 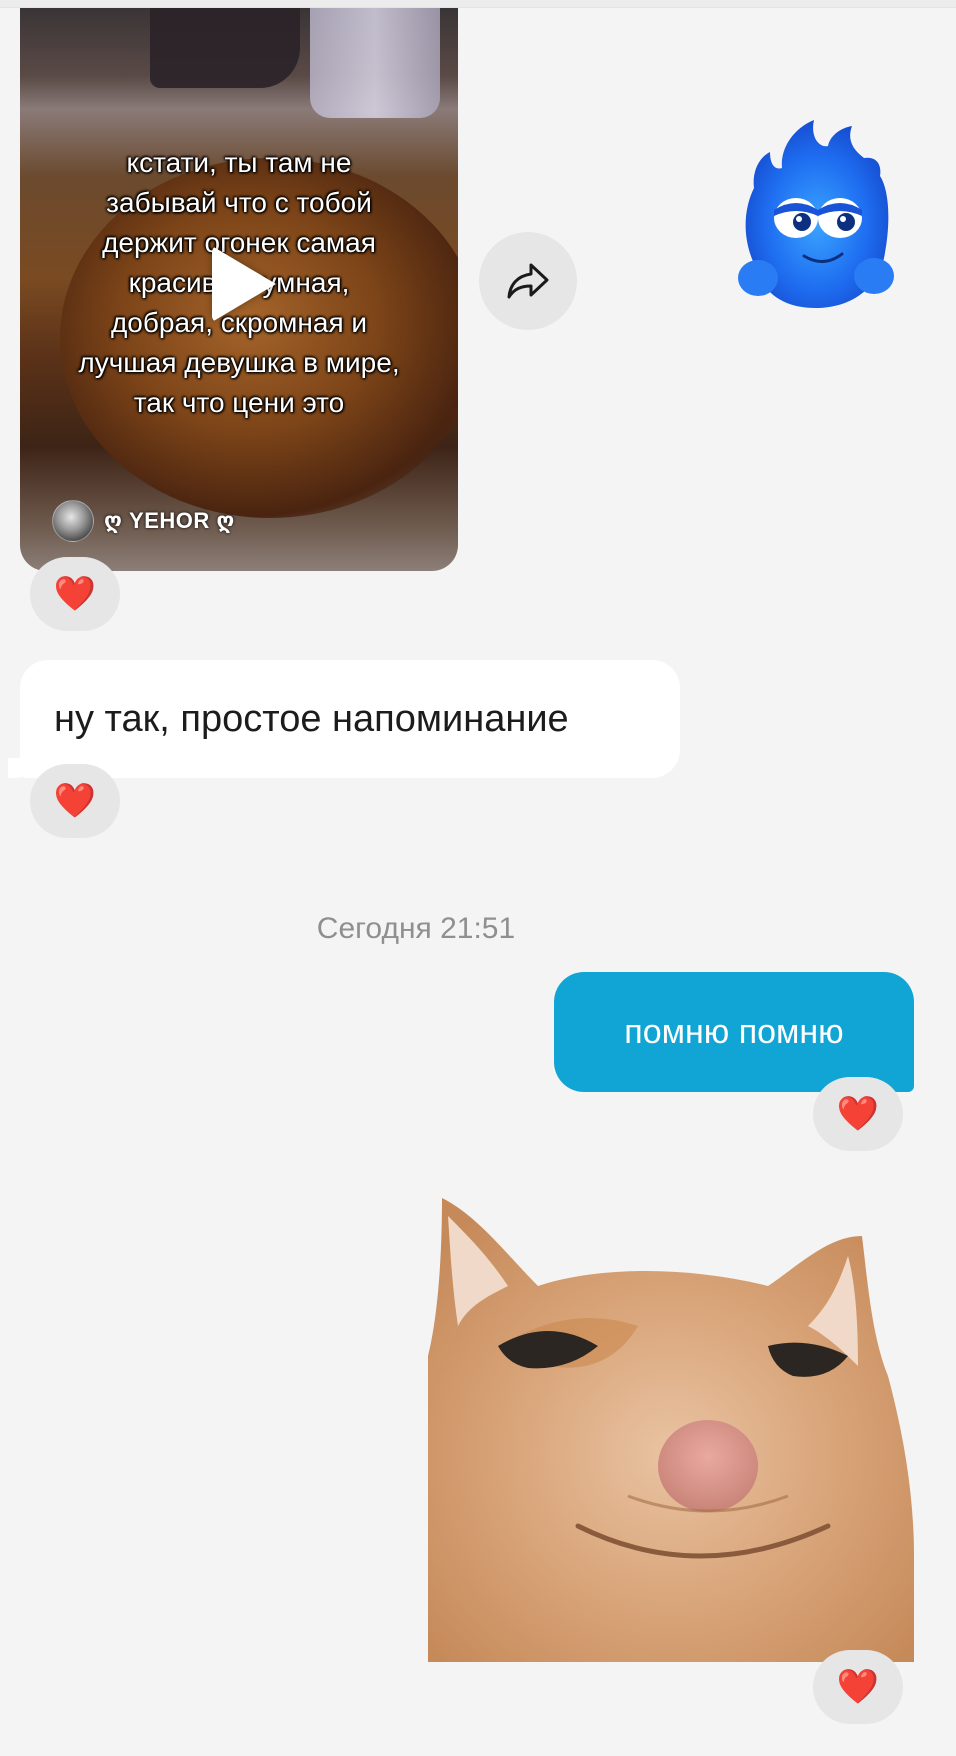 What do you see at coordinates (416, 928) in the screenshot?
I see `date-separator: Сегодня 21:51` at bounding box center [416, 928].